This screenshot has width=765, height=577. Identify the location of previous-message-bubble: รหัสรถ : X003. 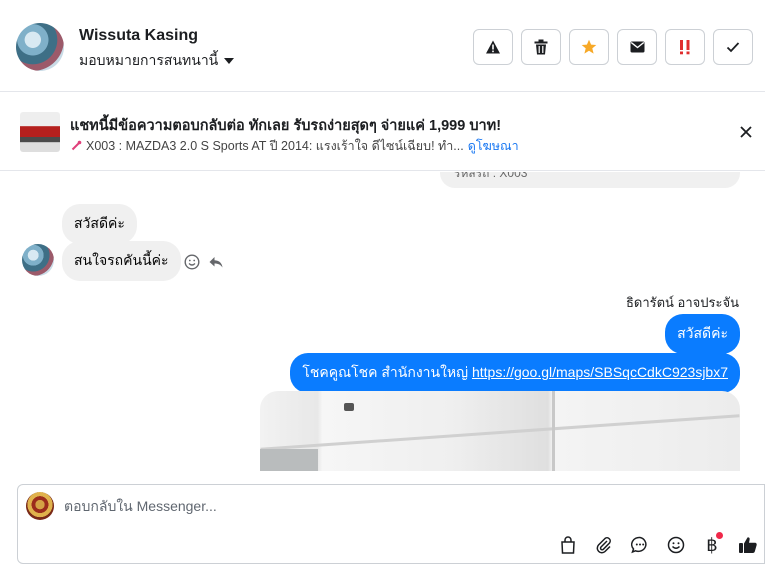
(590, 180).